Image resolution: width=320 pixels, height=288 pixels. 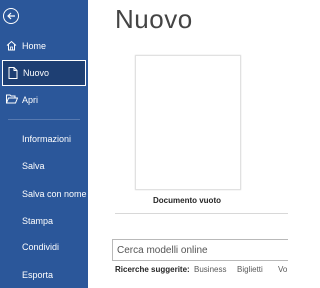 I want to click on sidebar-item-label: Home, so click(x=34, y=46).